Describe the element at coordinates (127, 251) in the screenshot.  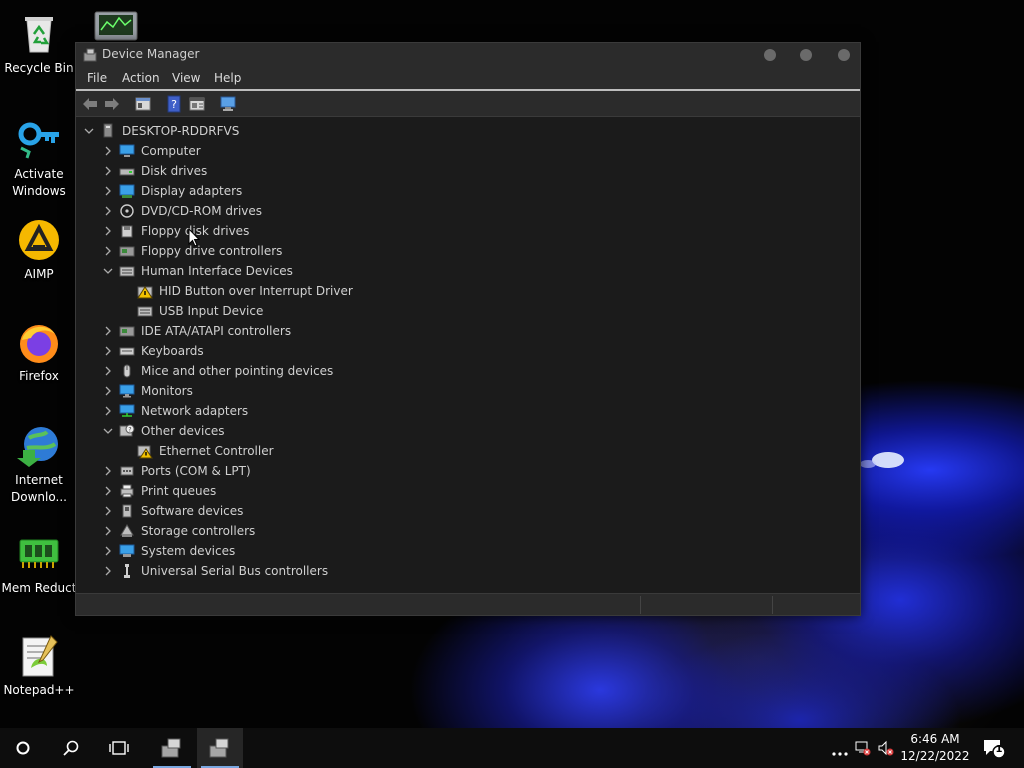
I see `floppy-controller-icon` at that location.